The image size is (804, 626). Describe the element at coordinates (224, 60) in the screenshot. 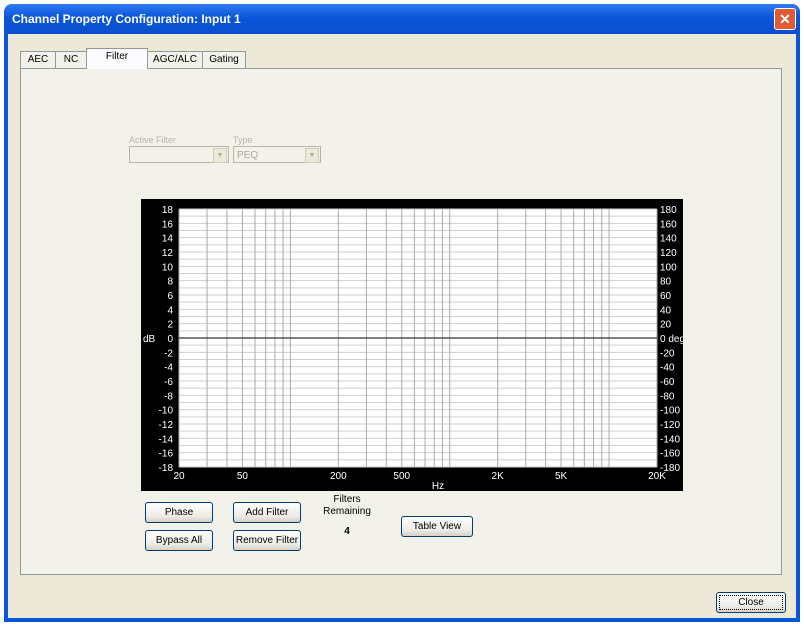

I see `tab-gating: Gating` at that location.